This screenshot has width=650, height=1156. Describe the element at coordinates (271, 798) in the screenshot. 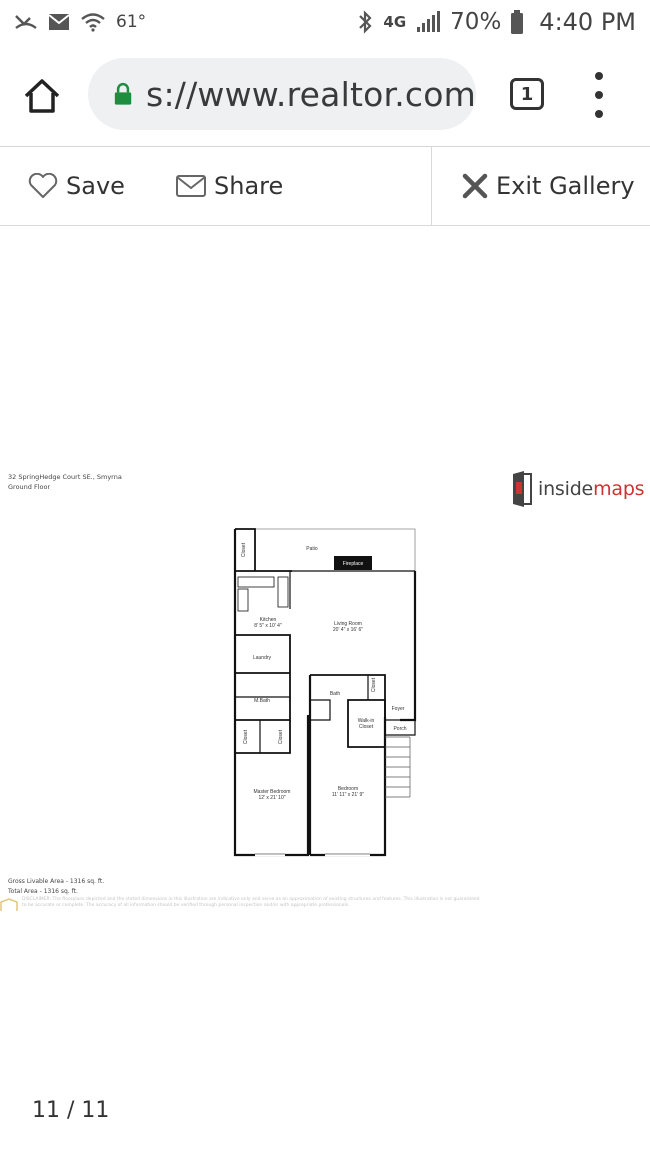

I see `label-master-dim: 12' x 21' 10"` at that location.